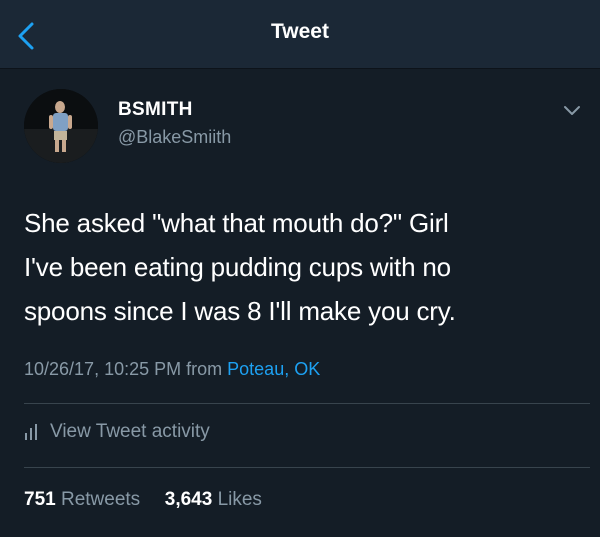 This screenshot has width=600, height=537. What do you see at coordinates (155, 110) in the screenshot?
I see `display-name: BSMITH` at bounding box center [155, 110].